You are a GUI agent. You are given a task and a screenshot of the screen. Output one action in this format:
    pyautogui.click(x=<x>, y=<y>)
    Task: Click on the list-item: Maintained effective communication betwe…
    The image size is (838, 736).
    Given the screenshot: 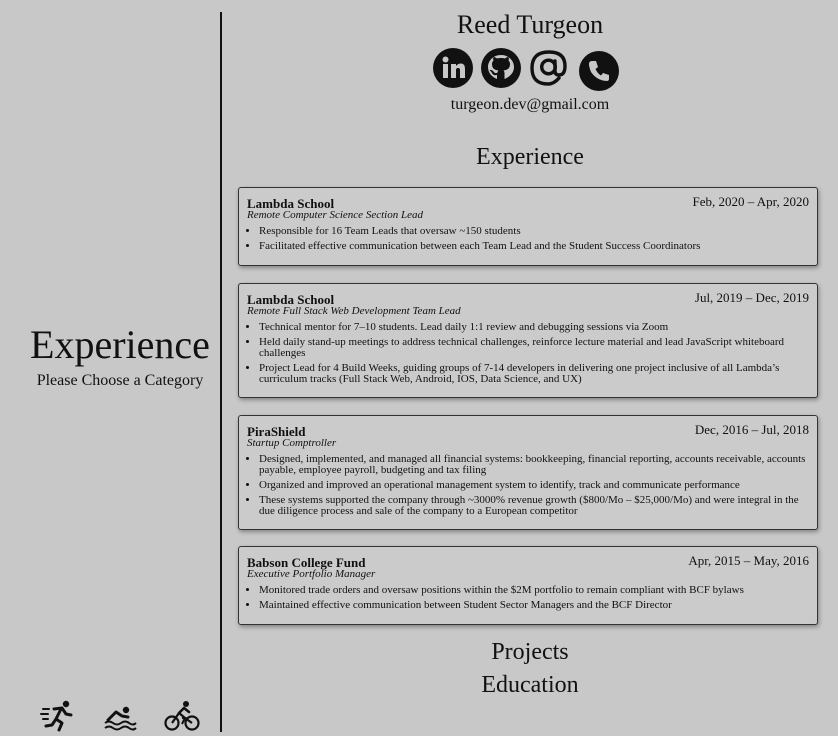 What is the action you would take?
    pyautogui.click(x=534, y=605)
    